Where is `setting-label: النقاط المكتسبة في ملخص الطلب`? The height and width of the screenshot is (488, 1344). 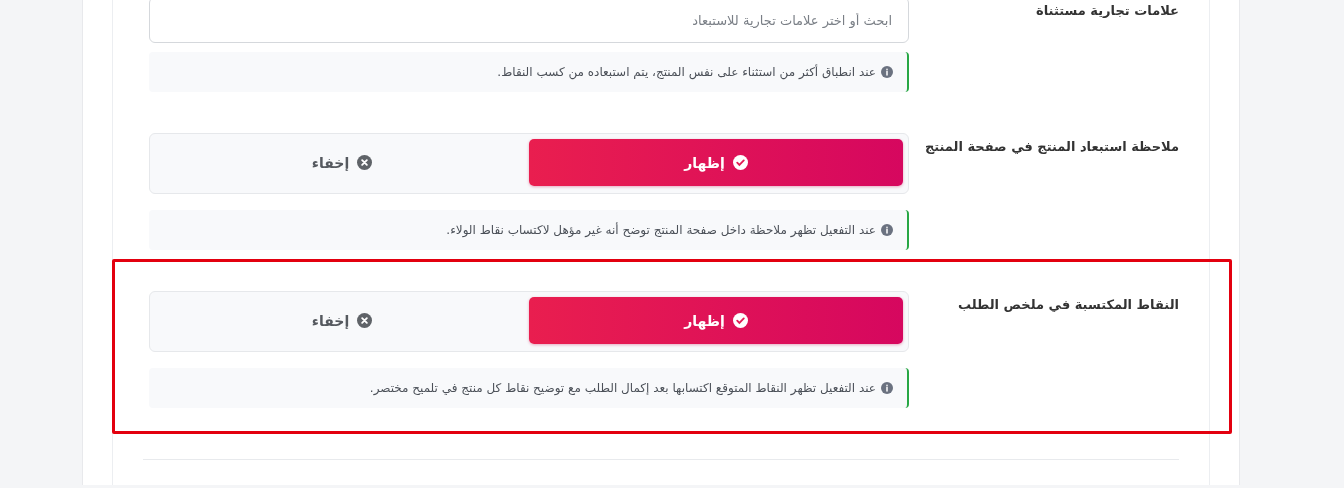 setting-label: النقاط المكتسبة في ملخص الطلب is located at coordinates (1067, 305).